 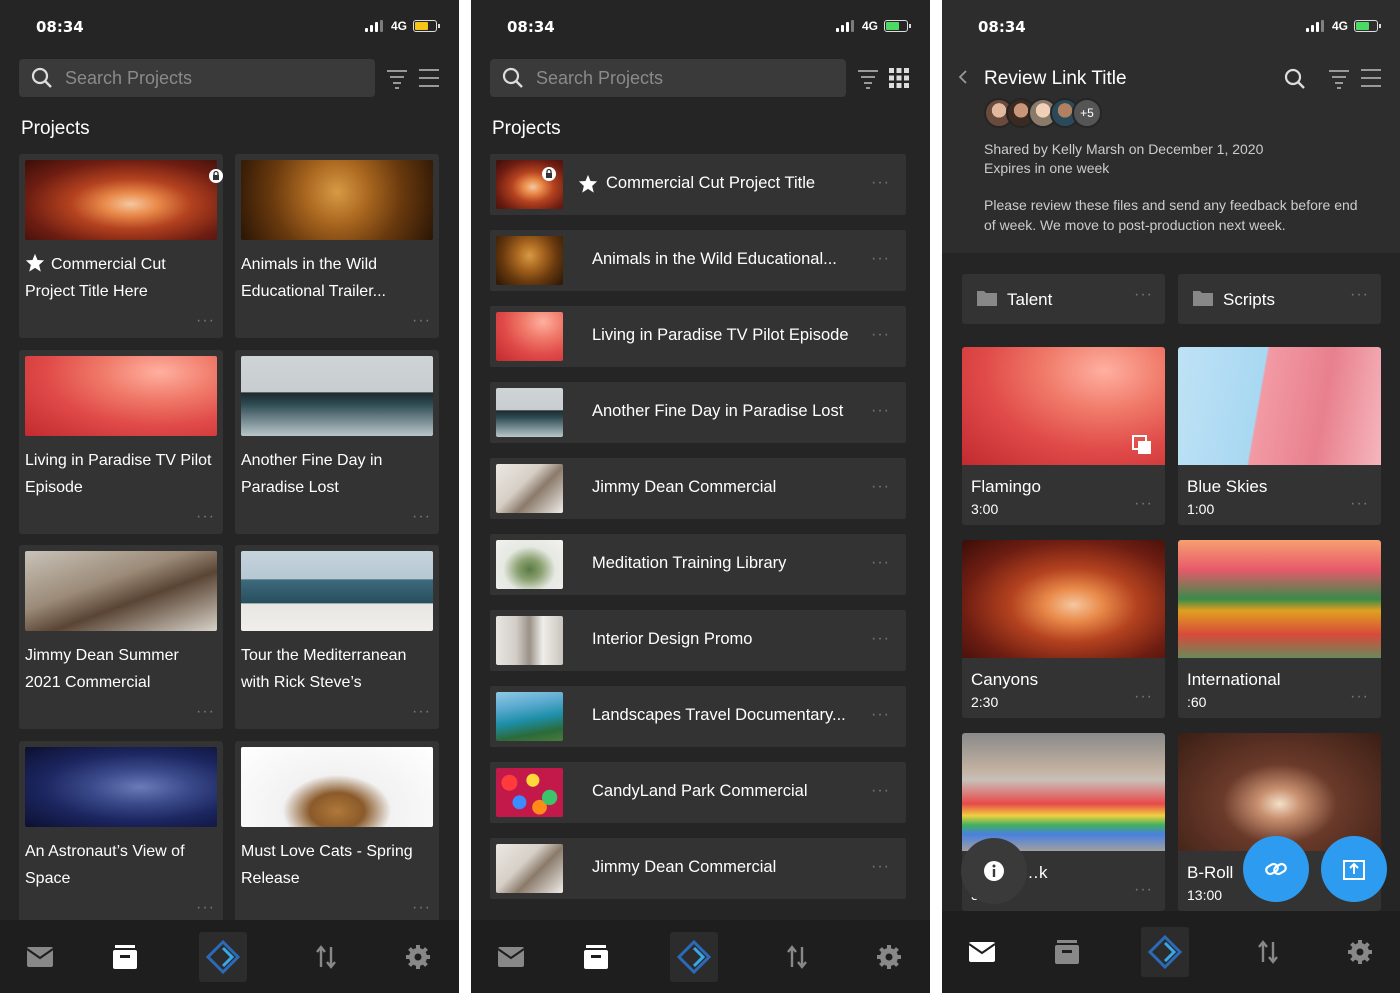 What do you see at coordinates (698, 564) in the screenshot?
I see `list-item: Meditation Training Library ···` at bounding box center [698, 564].